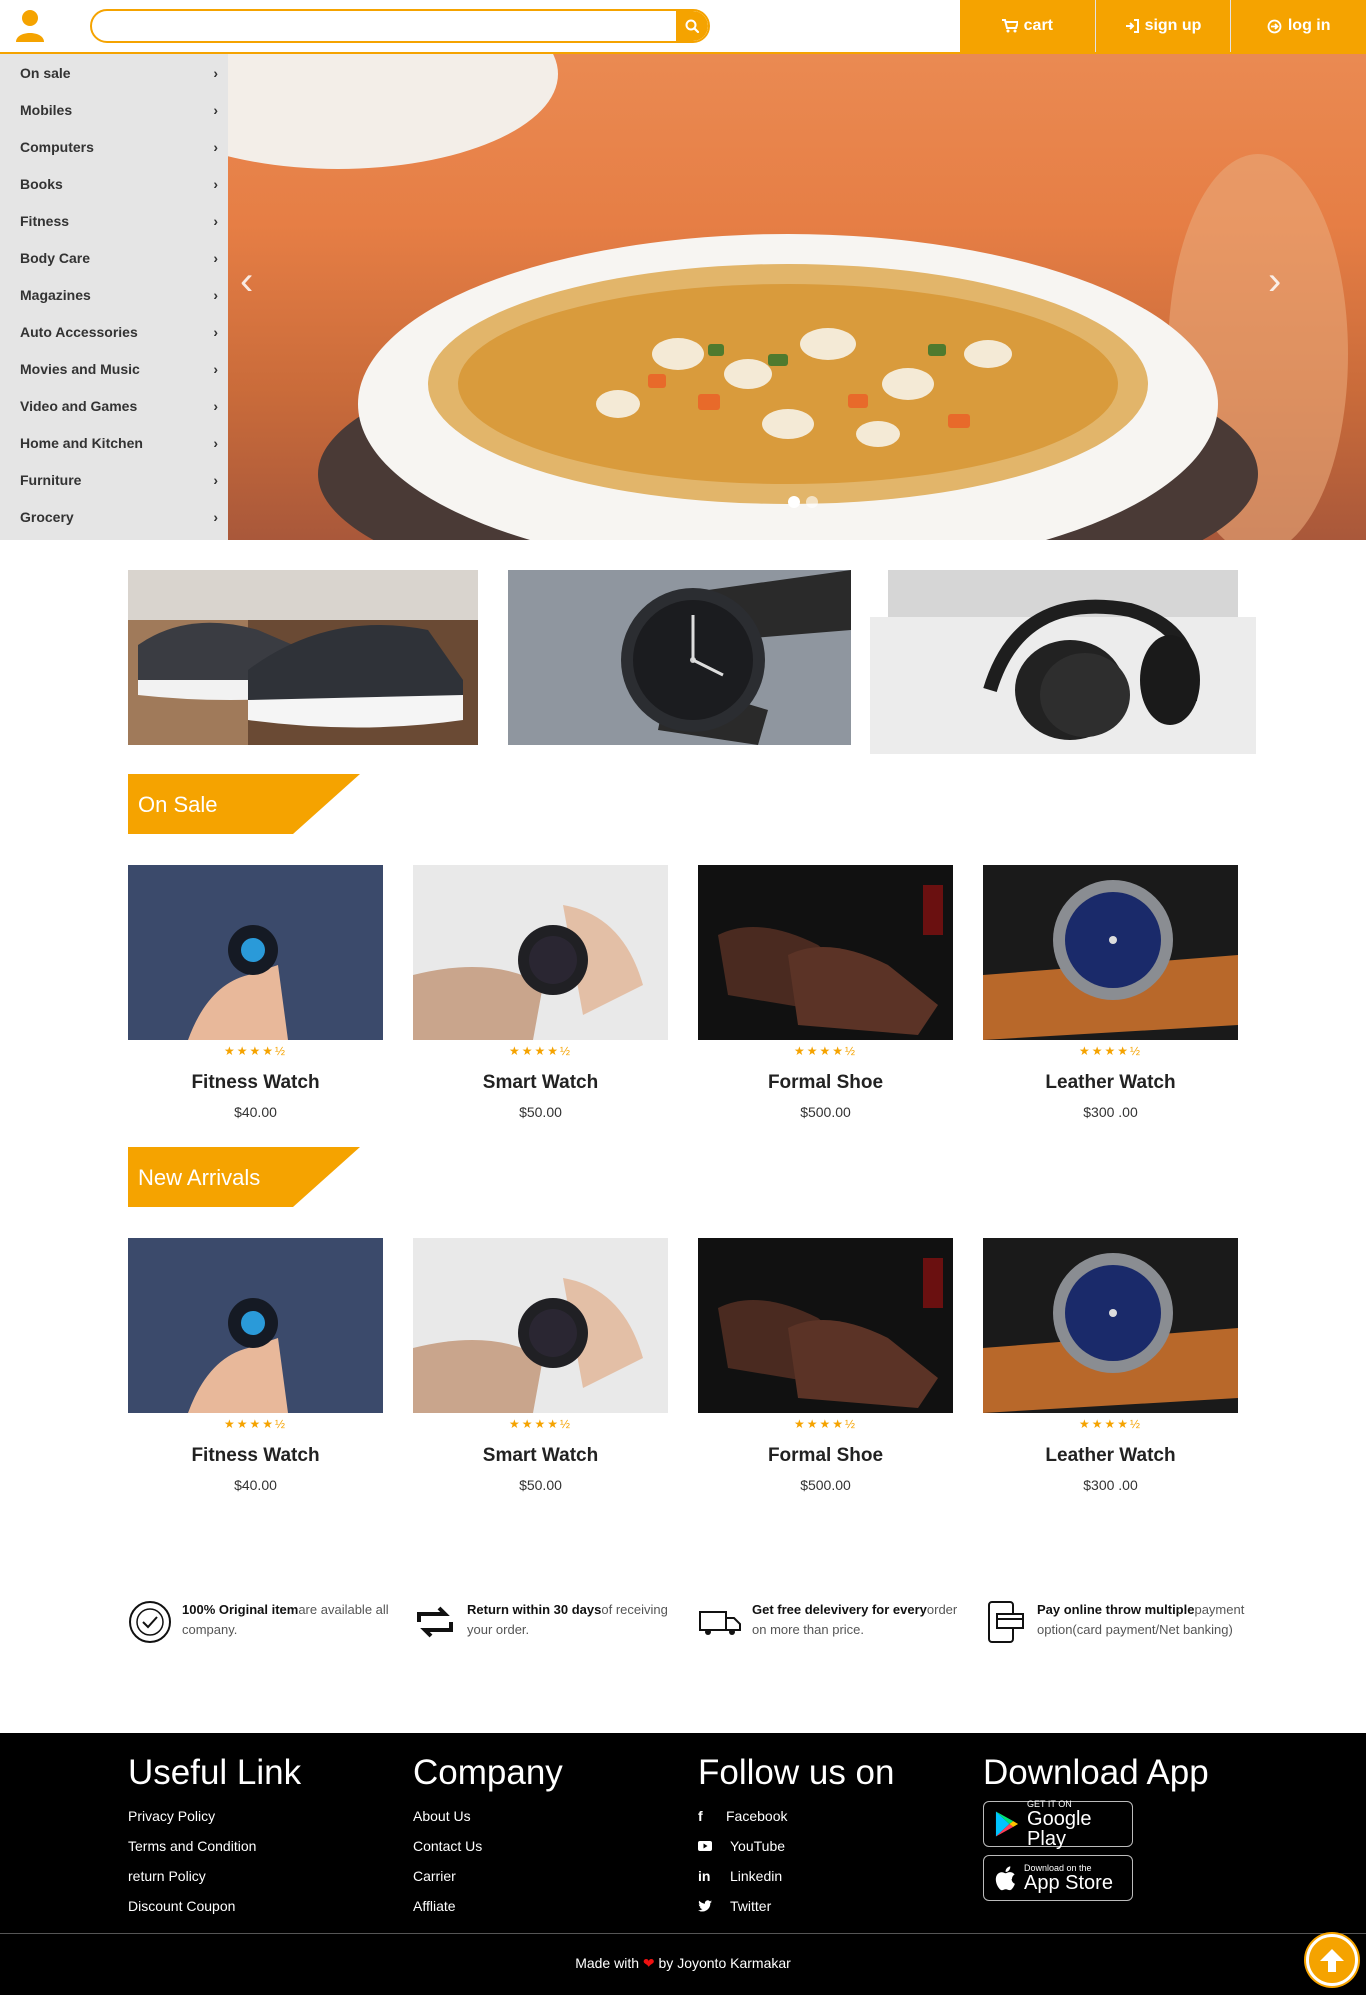  I want to click on sidebar-item-label: Home and Kitchen, so click(81, 442).